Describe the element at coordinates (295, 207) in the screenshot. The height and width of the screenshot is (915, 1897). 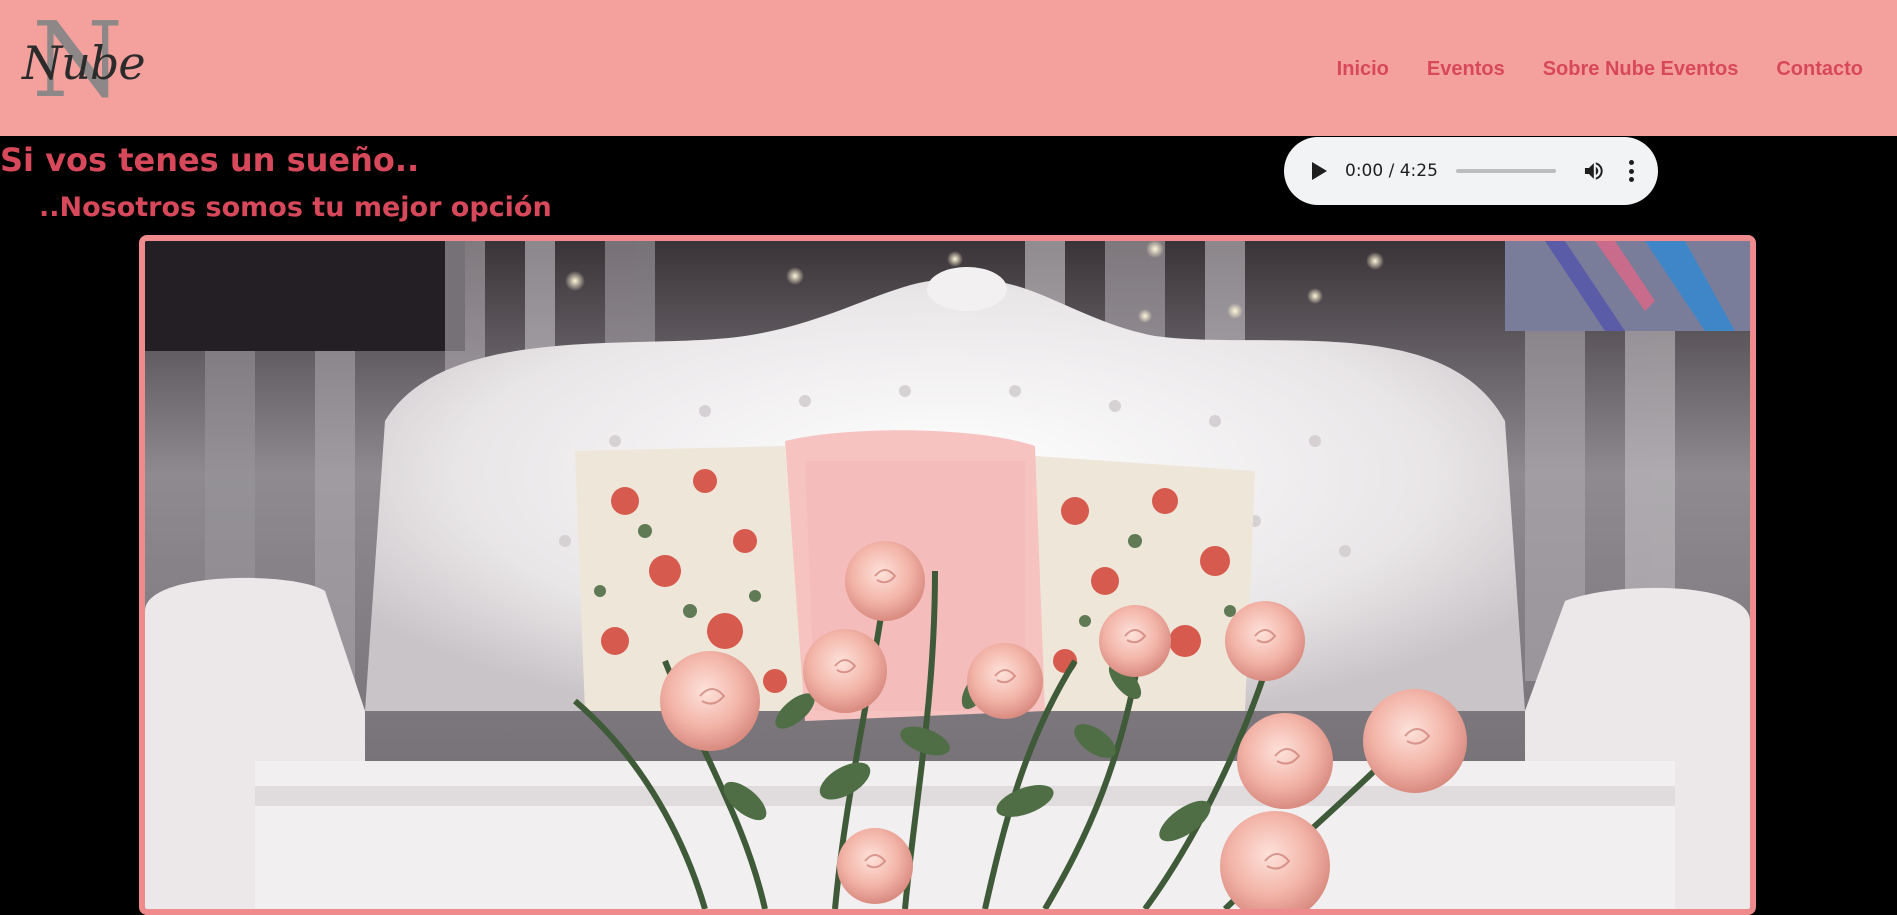
I see `hero-subheadline: ..Nosotros somos tu mejor opción` at that location.